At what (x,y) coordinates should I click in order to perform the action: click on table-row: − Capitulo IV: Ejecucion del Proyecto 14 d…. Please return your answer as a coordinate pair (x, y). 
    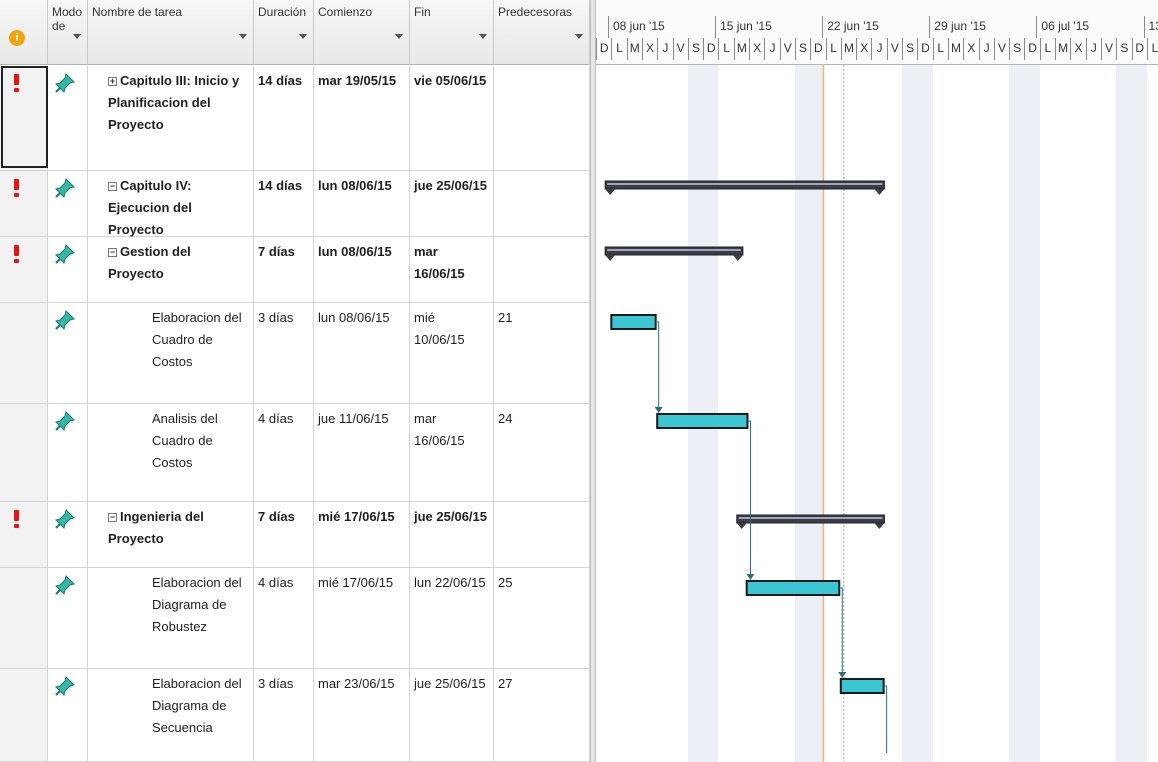
    Looking at the image, I should click on (295, 204).